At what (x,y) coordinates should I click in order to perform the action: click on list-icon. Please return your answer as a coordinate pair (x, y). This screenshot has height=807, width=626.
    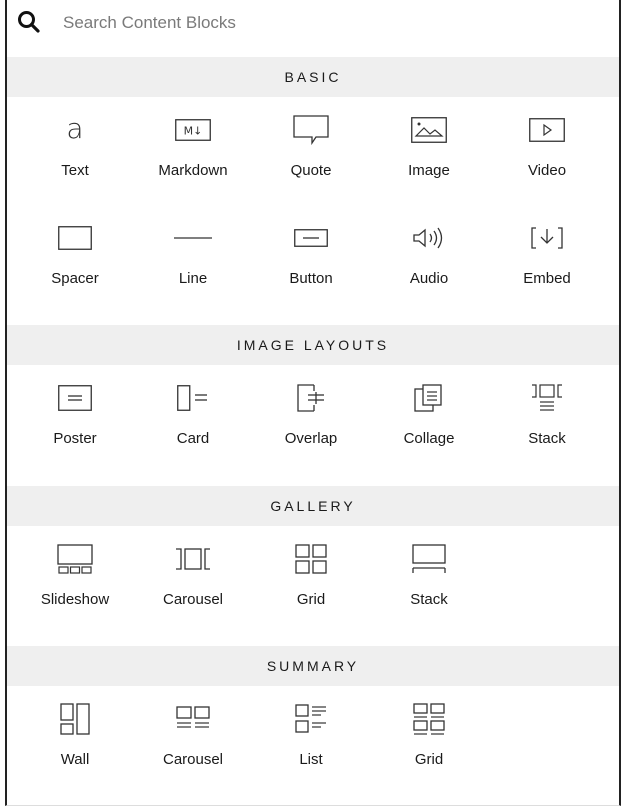
    Looking at the image, I should click on (310, 718).